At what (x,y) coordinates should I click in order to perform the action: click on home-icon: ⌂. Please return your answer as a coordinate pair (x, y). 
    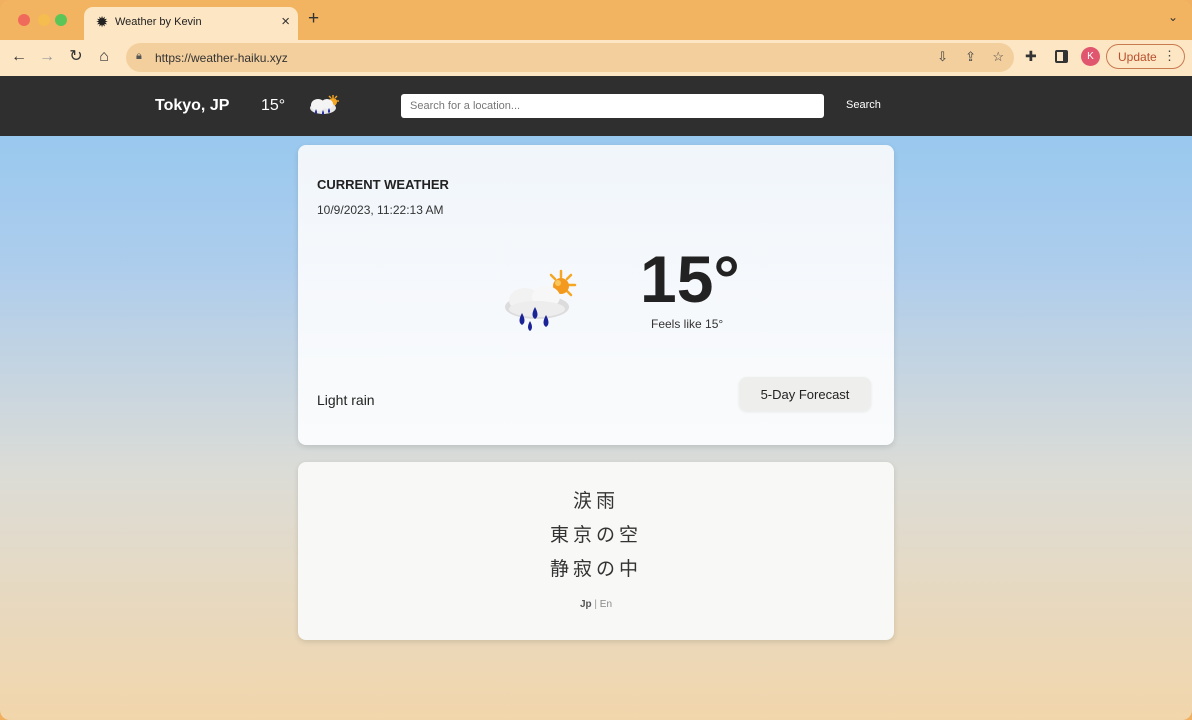
    Looking at the image, I should click on (104, 57).